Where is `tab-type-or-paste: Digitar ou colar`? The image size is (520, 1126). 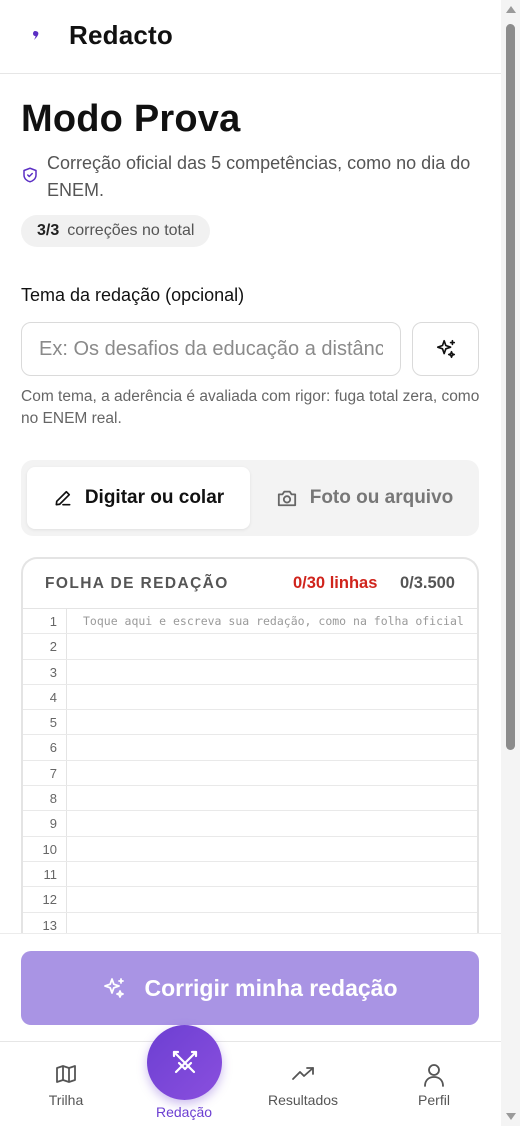
tab-type-or-paste: Digitar ou colar is located at coordinates (138, 498).